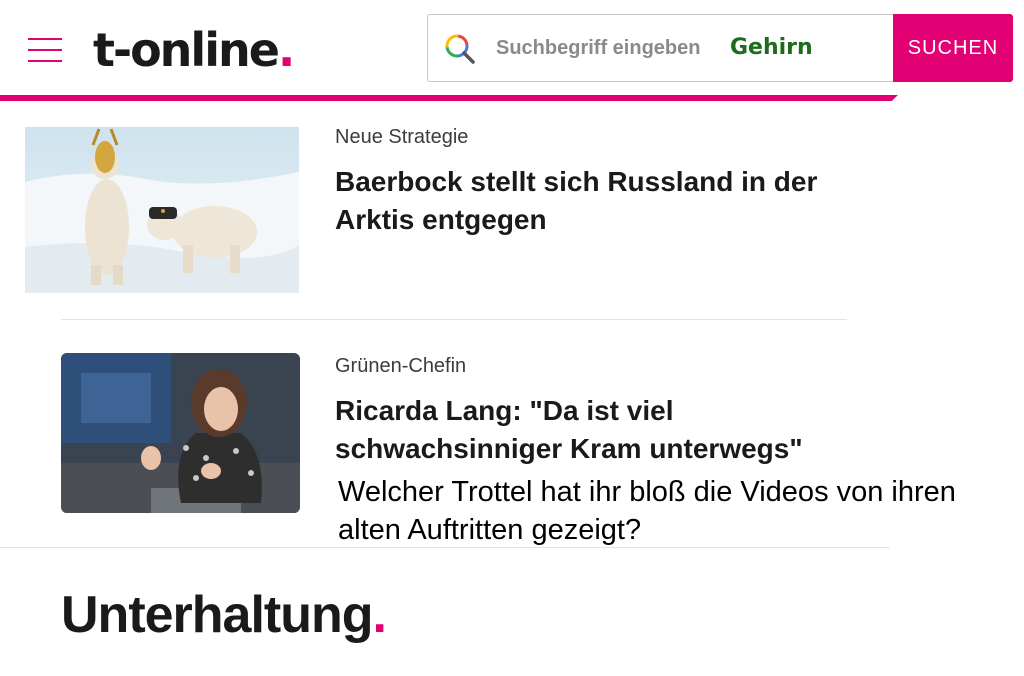  Describe the element at coordinates (186, 50) in the screenshot. I see `logo-text: t-online` at that location.